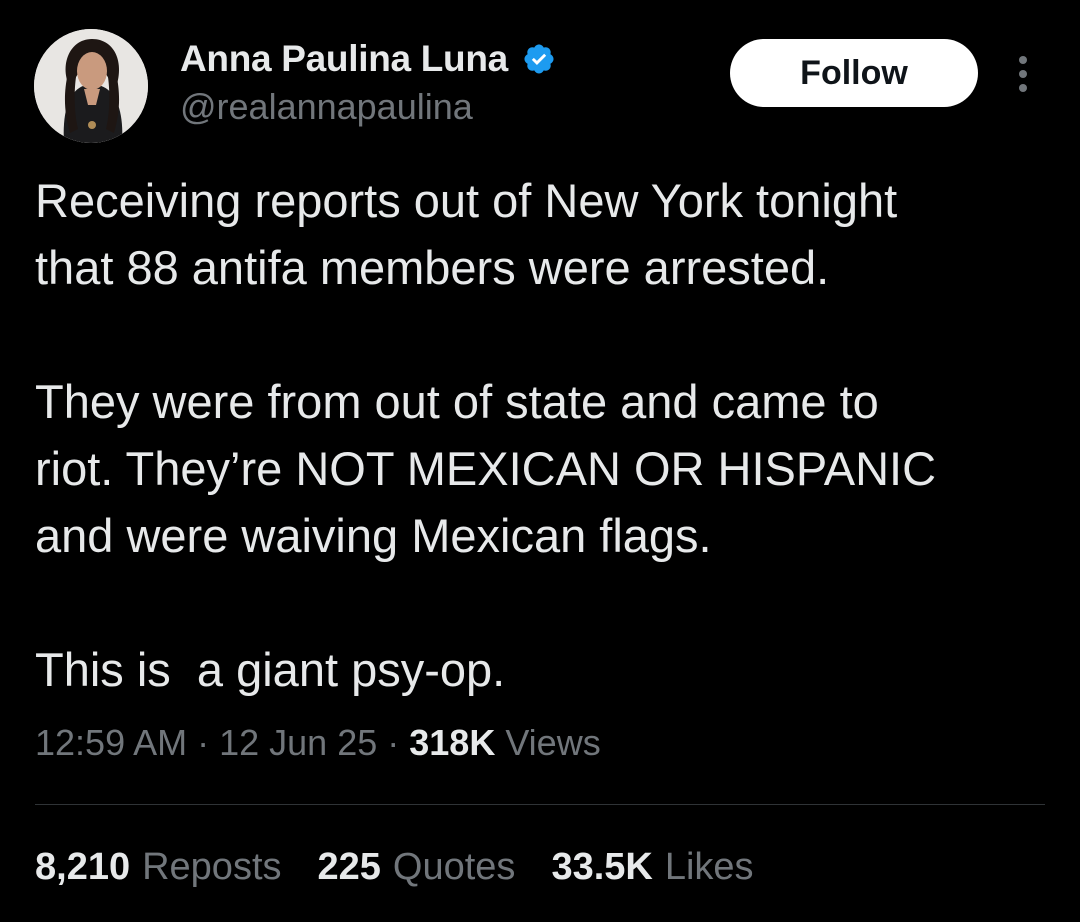  I want to click on likes-stat: 33.5K Likes, so click(652, 867).